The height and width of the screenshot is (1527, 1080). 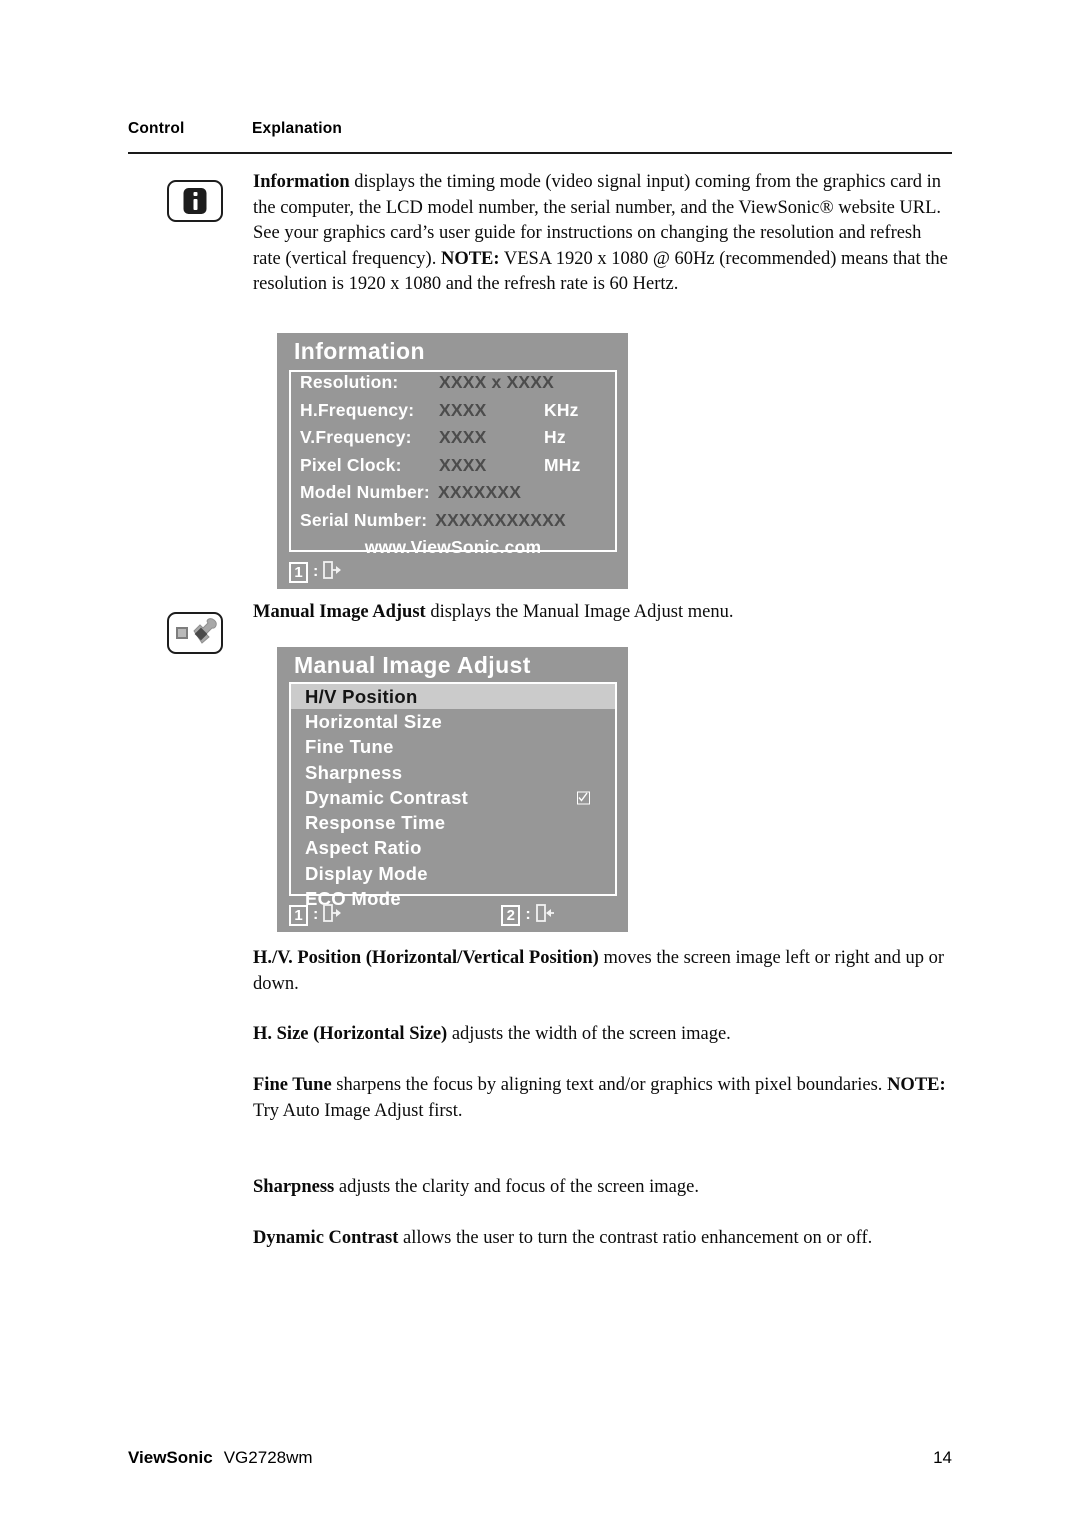 I want to click on term-dynamic-contrast: Dynamic Contrast, so click(x=326, y=1238).